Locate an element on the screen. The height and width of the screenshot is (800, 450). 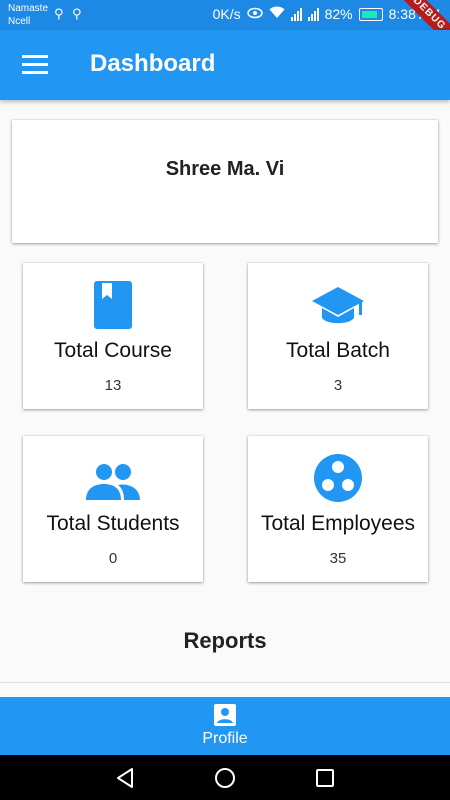
bottom-navigation: Profile is located at coordinates (225, 726).